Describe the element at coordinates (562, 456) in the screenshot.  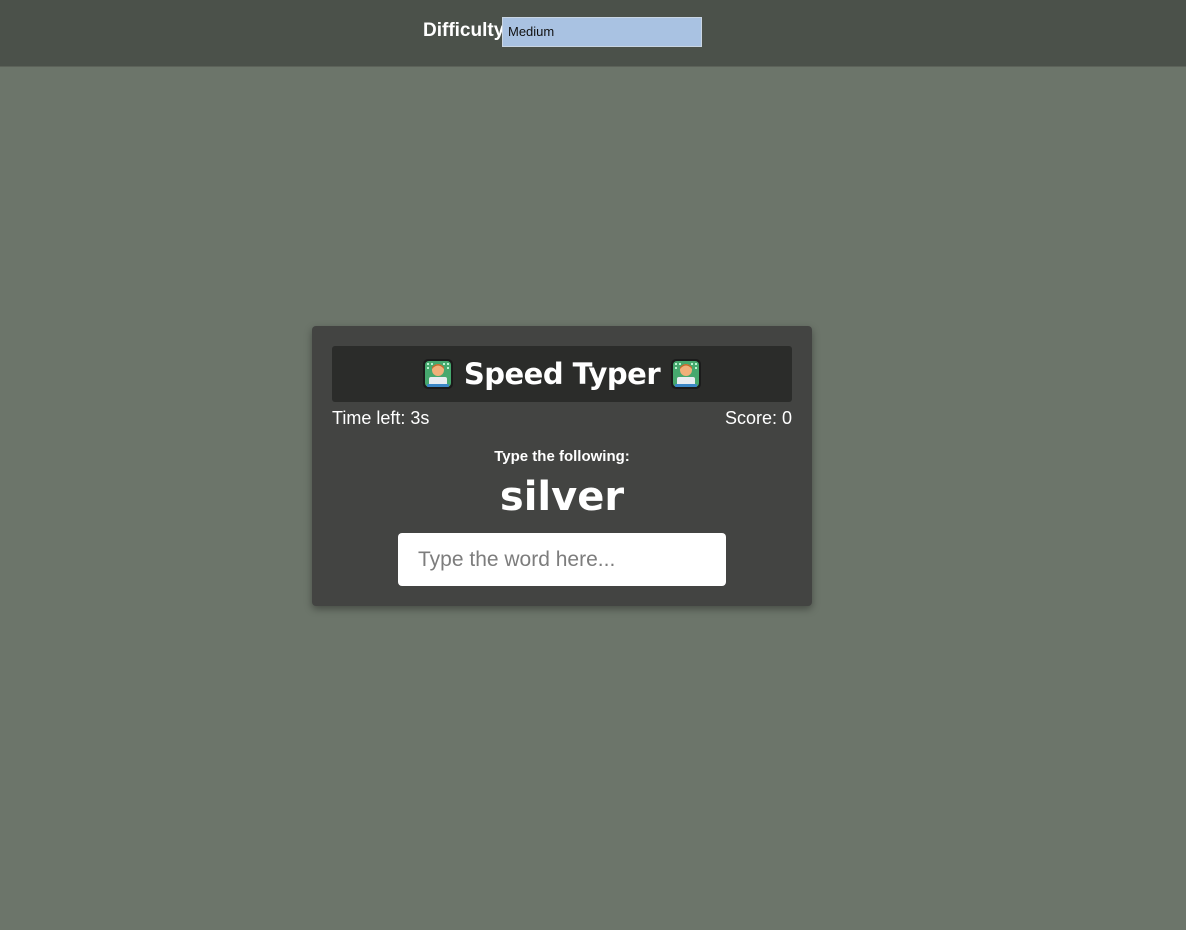
I see `instruction-text: Type the following:` at that location.